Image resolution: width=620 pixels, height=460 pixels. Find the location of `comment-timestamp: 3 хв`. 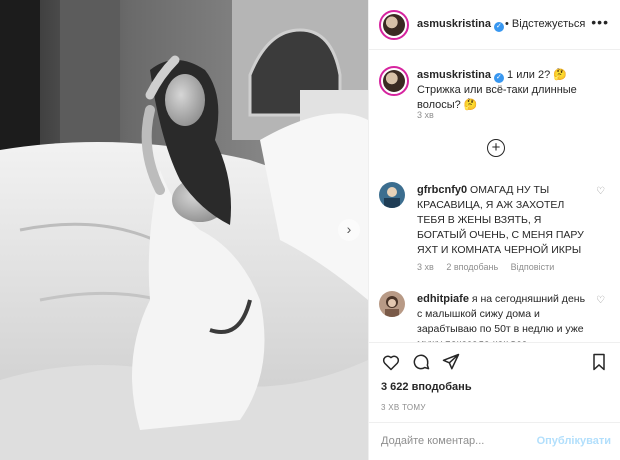

comment-timestamp: 3 хв is located at coordinates (425, 267).